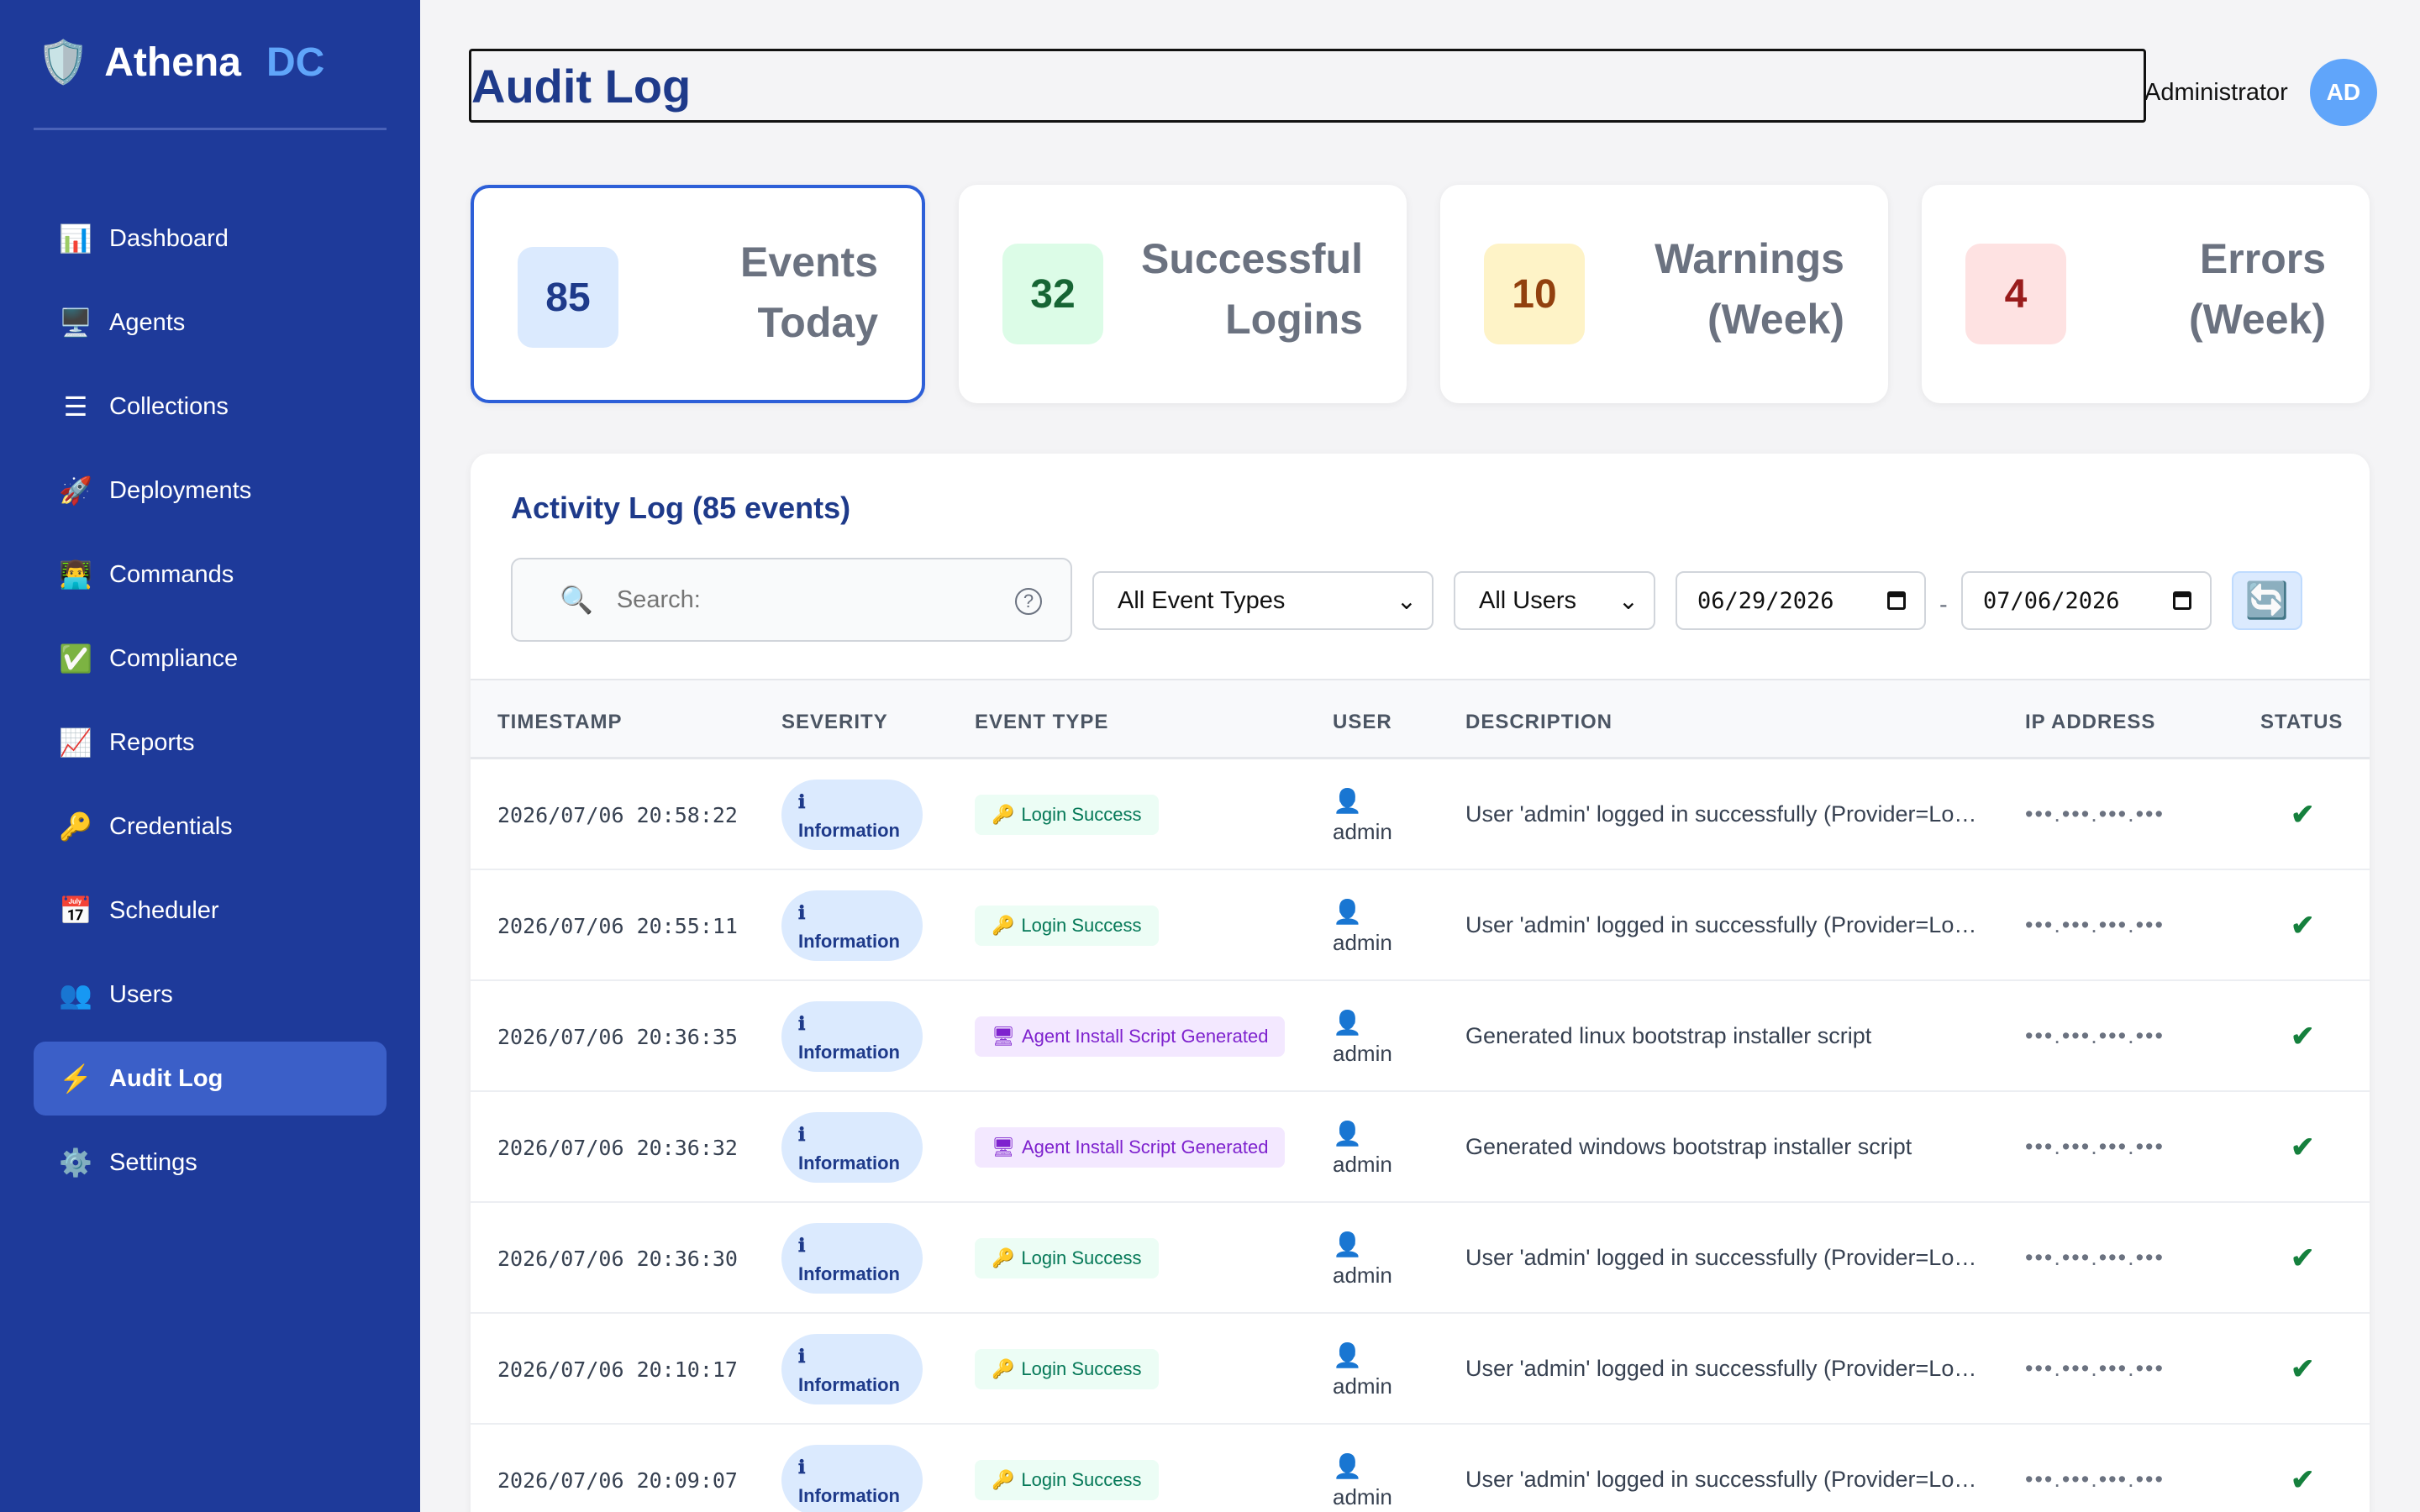  I want to click on sidebar-item-audit-log: ⚡ Audit Log, so click(210, 1079).